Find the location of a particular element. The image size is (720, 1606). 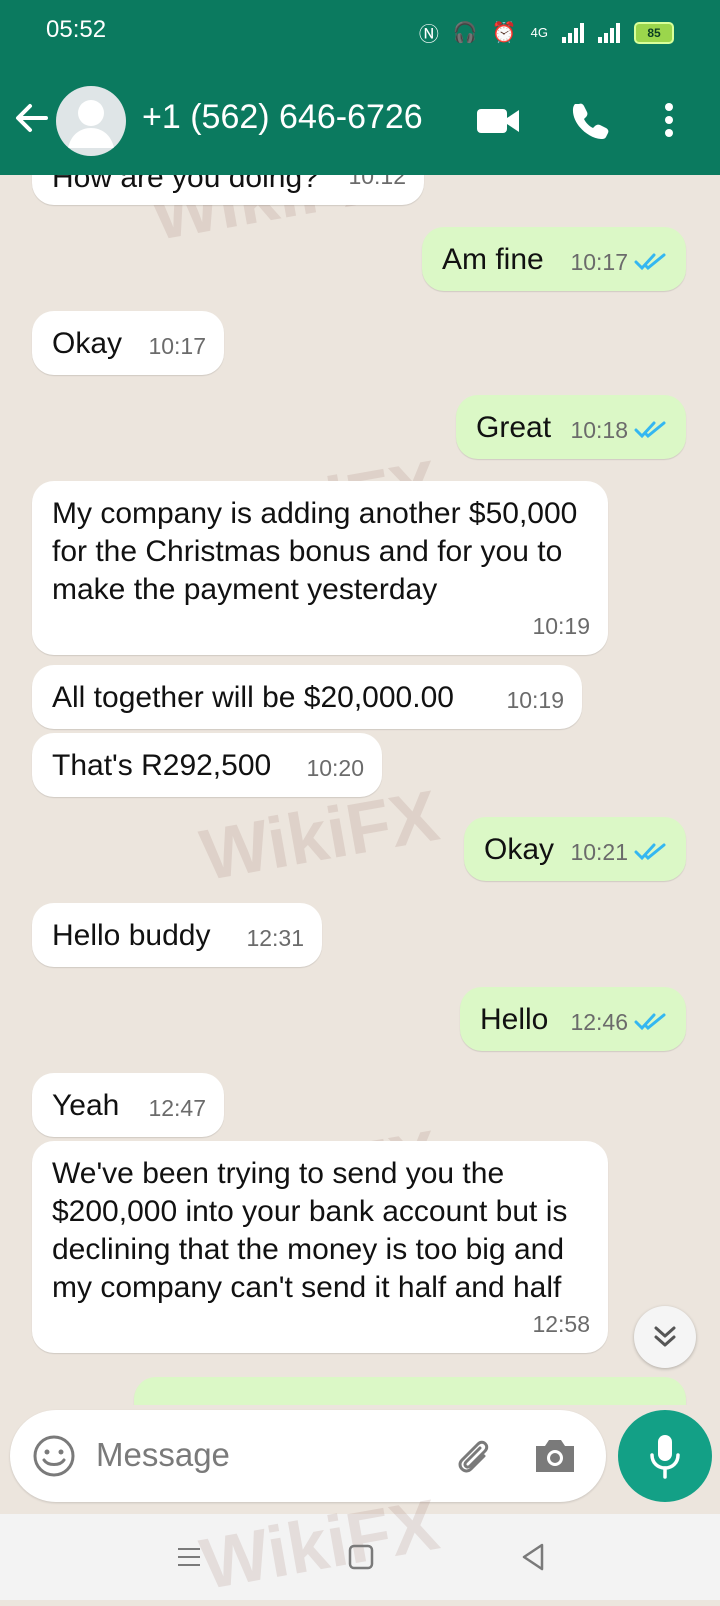

message-text: Am fine is located at coordinates (493, 259).